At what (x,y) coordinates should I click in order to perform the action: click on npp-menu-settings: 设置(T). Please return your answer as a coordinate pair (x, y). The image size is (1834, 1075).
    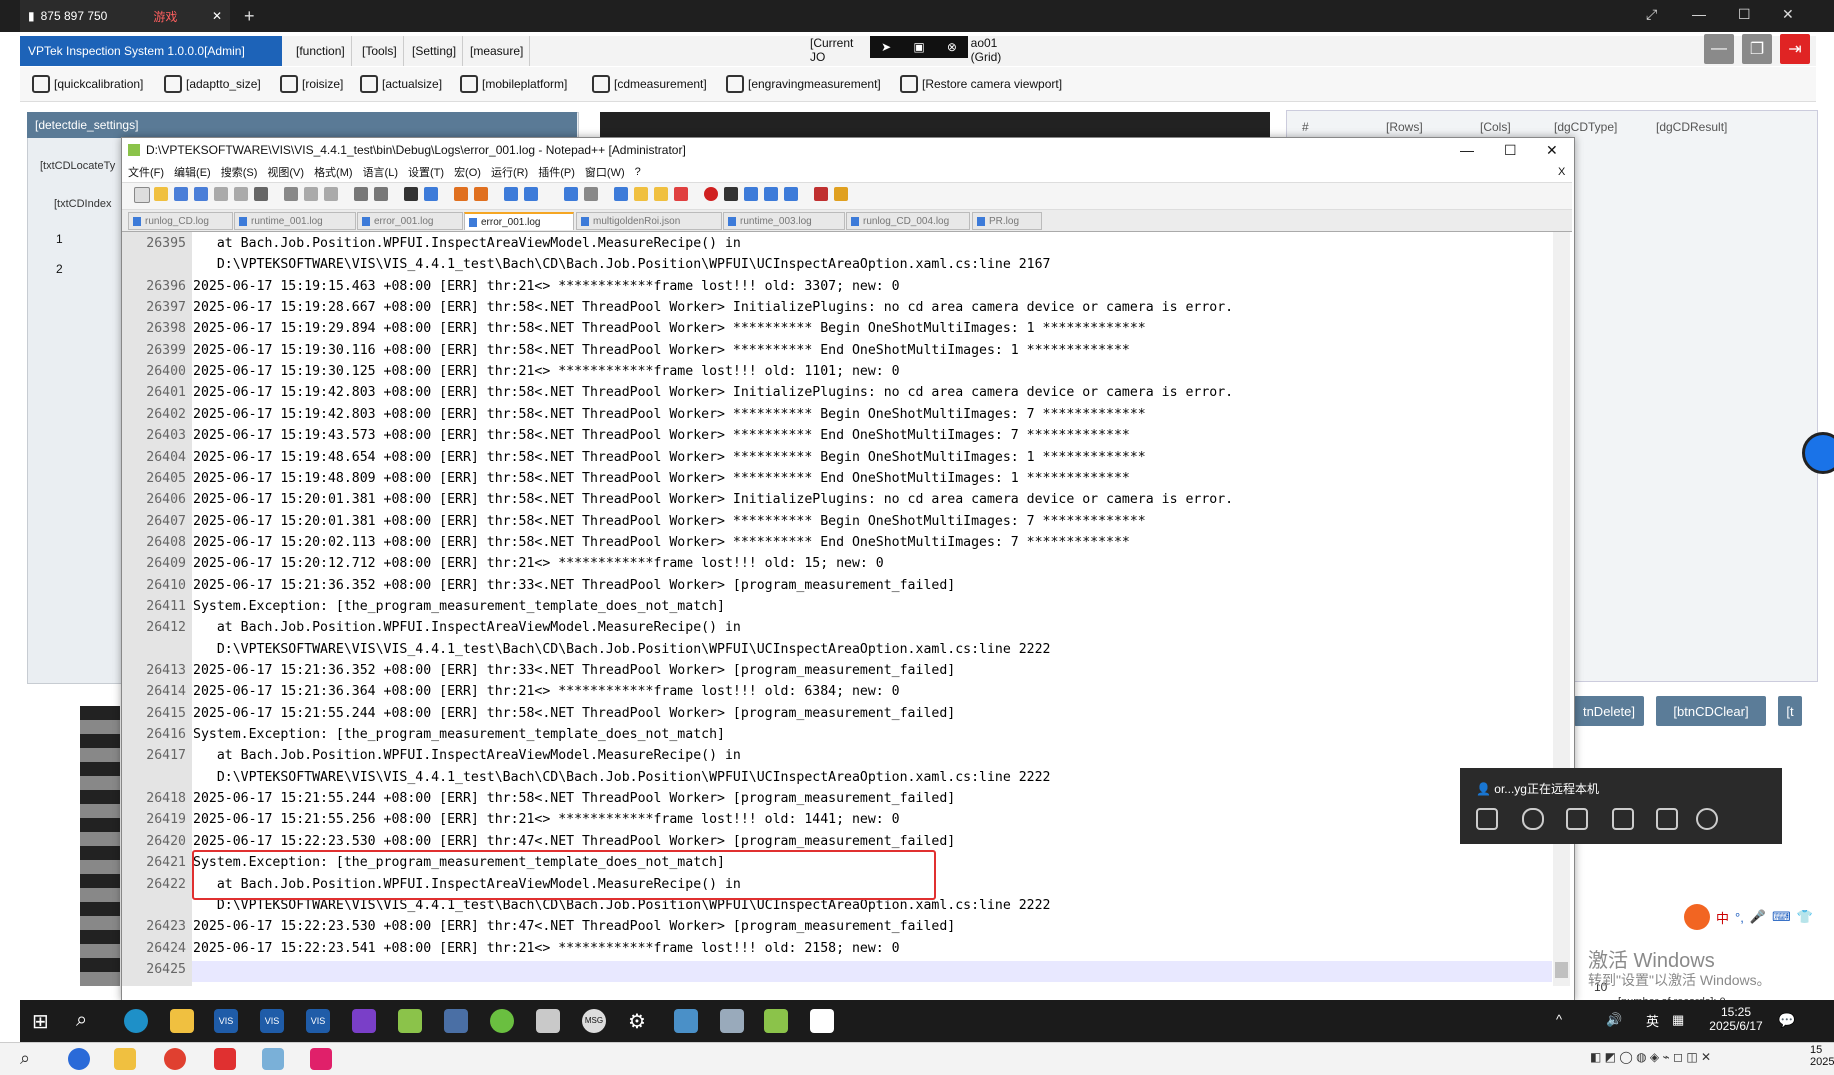
    Looking at the image, I should click on (426, 172).